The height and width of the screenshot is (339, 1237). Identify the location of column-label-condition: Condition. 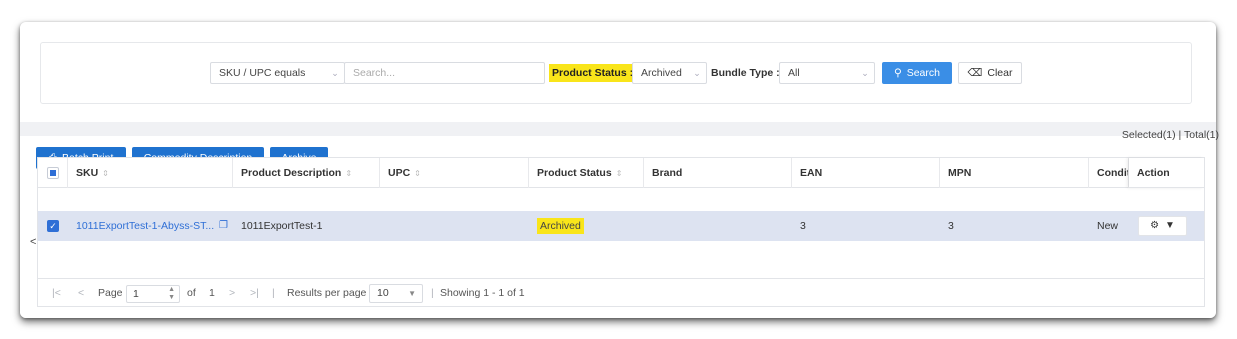
(1112, 173).